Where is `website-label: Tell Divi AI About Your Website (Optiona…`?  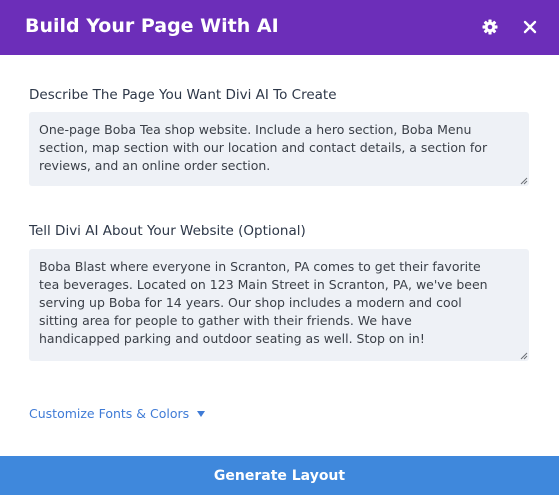 website-label: Tell Divi AI About Your Website (Optiona… is located at coordinates (167, 231).